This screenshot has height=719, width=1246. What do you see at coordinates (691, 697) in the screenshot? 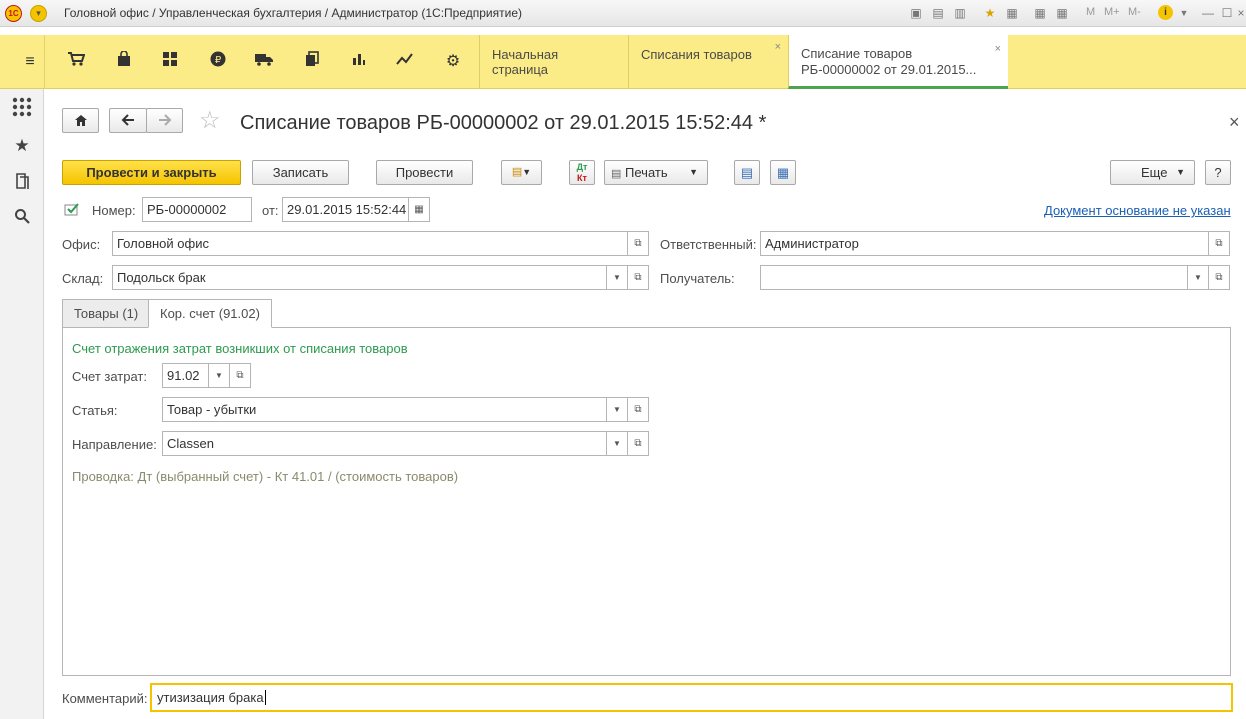
I see `comment-field: утизизация брака` at bounding box center [691, 697].